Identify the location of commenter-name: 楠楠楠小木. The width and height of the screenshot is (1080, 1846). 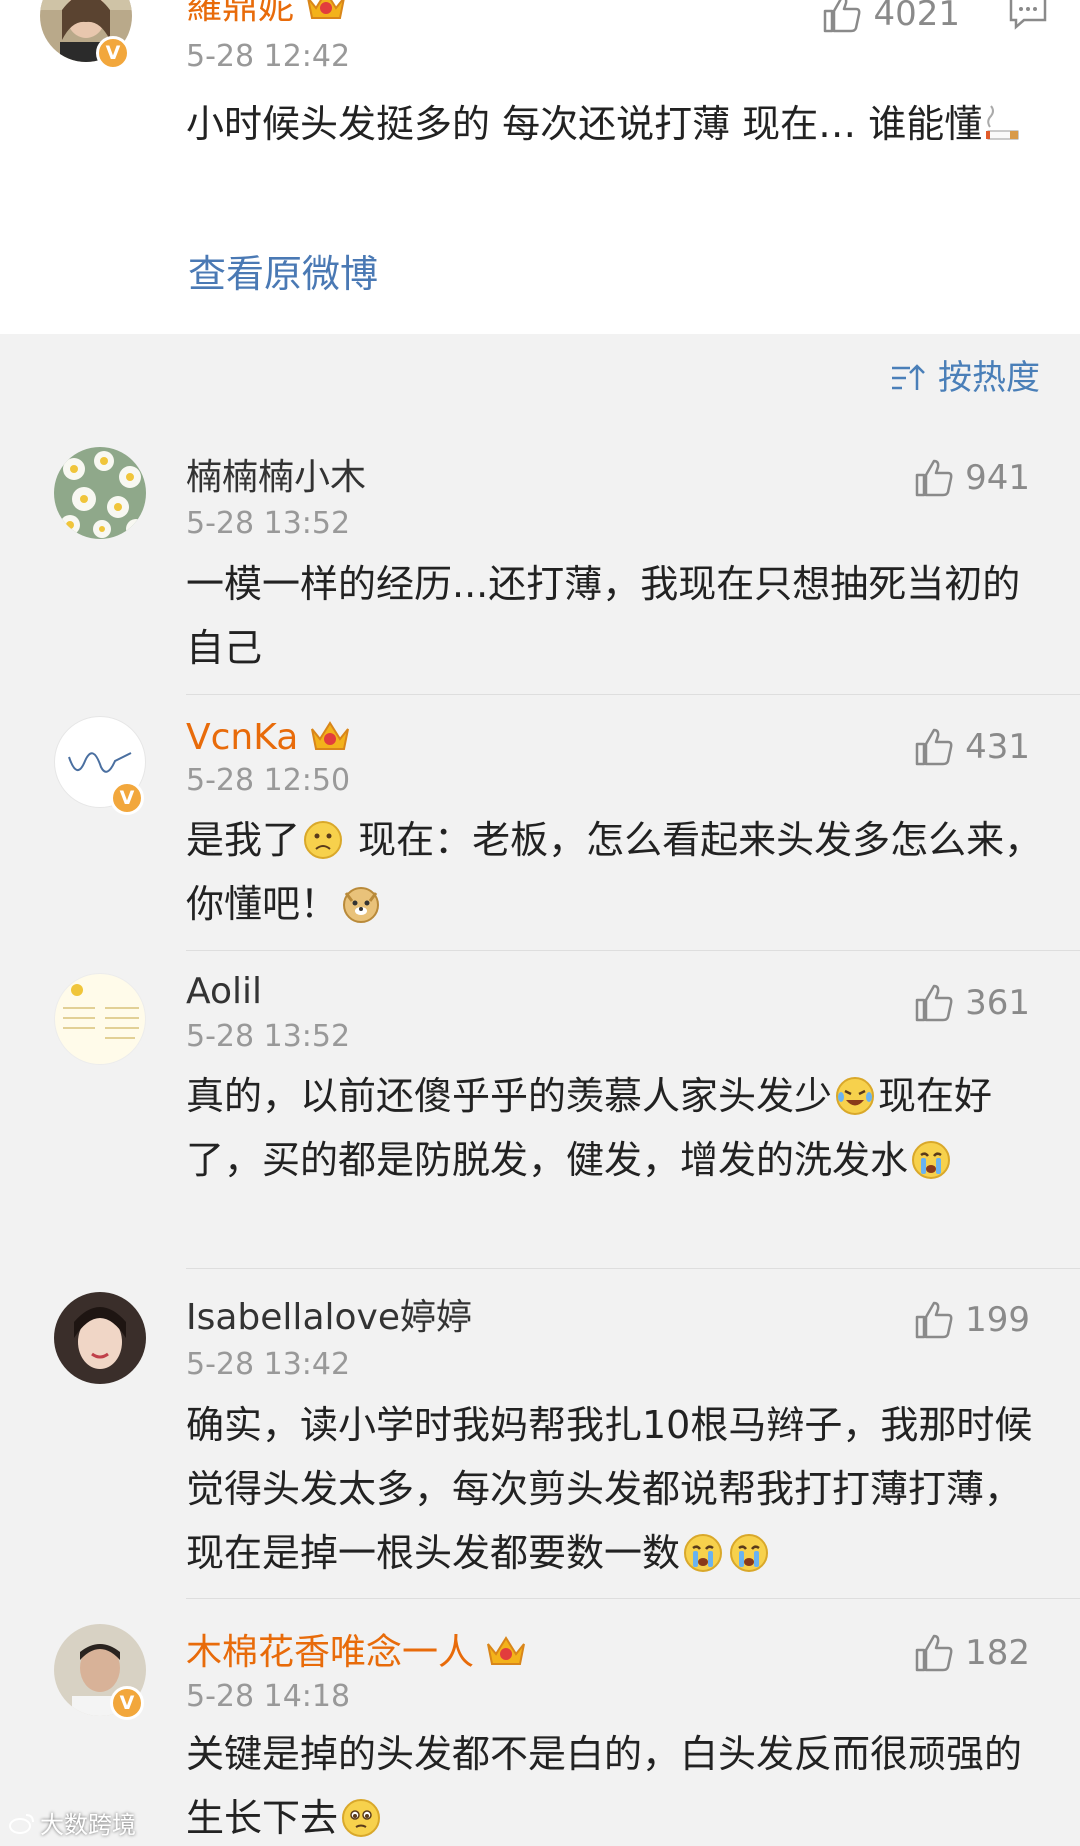
(276, 478).